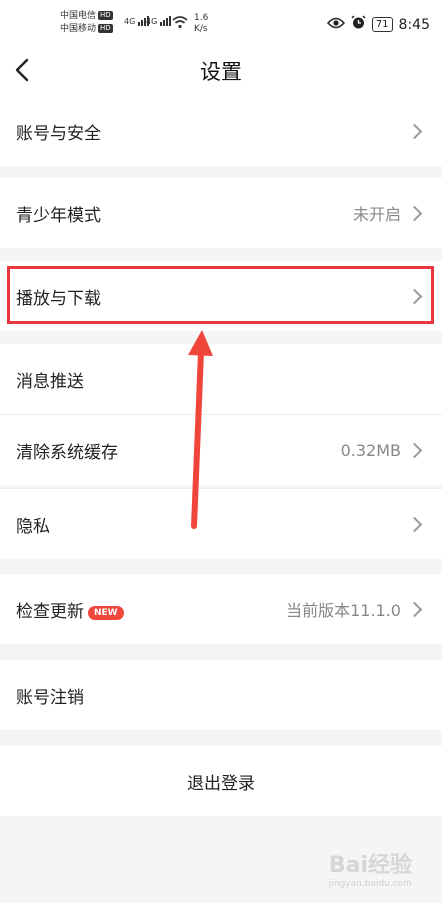 Image resolution: width=442 pixels, height=903 pixels. I want to click on watermark-brand: Bai经验, so click(370, 865).